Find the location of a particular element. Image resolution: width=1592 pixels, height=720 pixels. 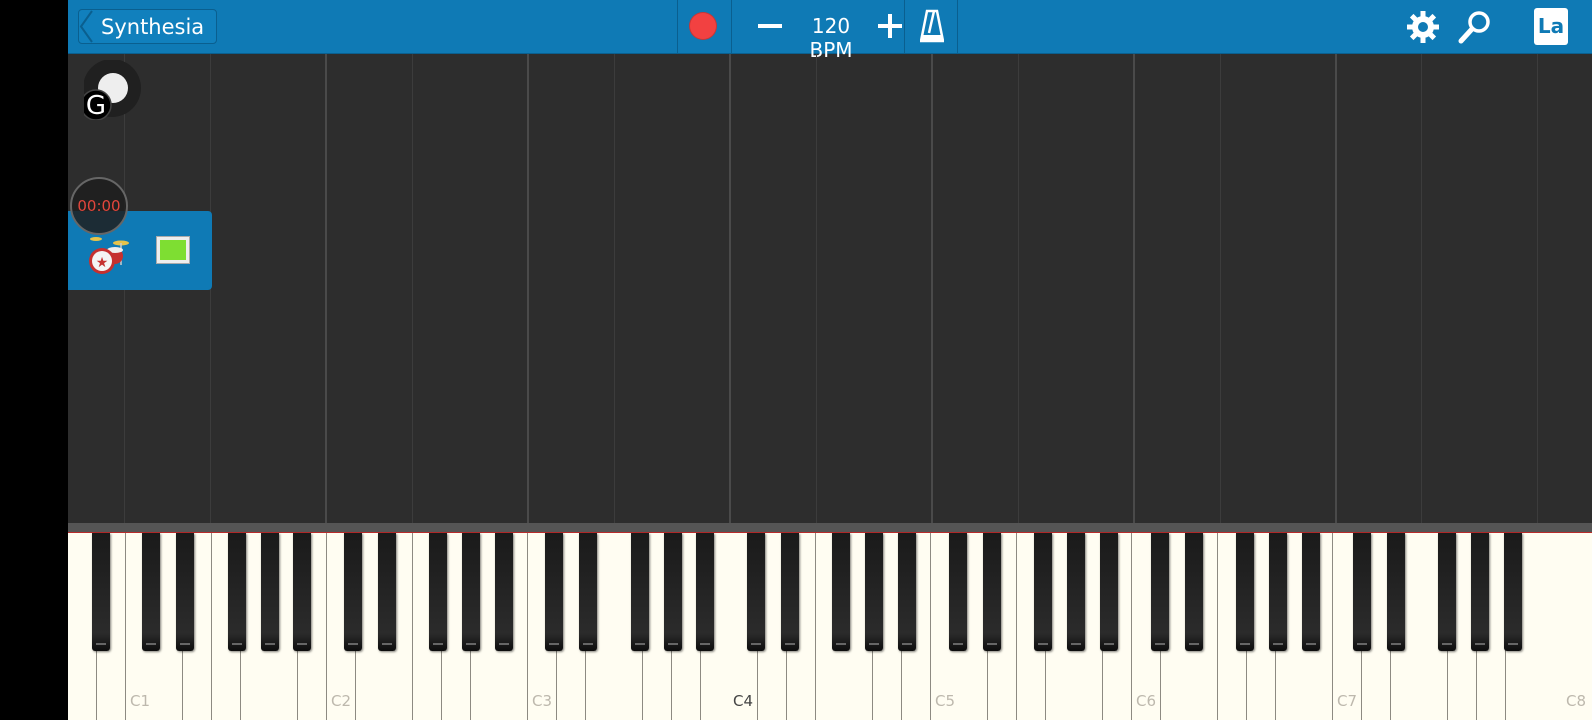

record-button is located at coordinates (703, 26).